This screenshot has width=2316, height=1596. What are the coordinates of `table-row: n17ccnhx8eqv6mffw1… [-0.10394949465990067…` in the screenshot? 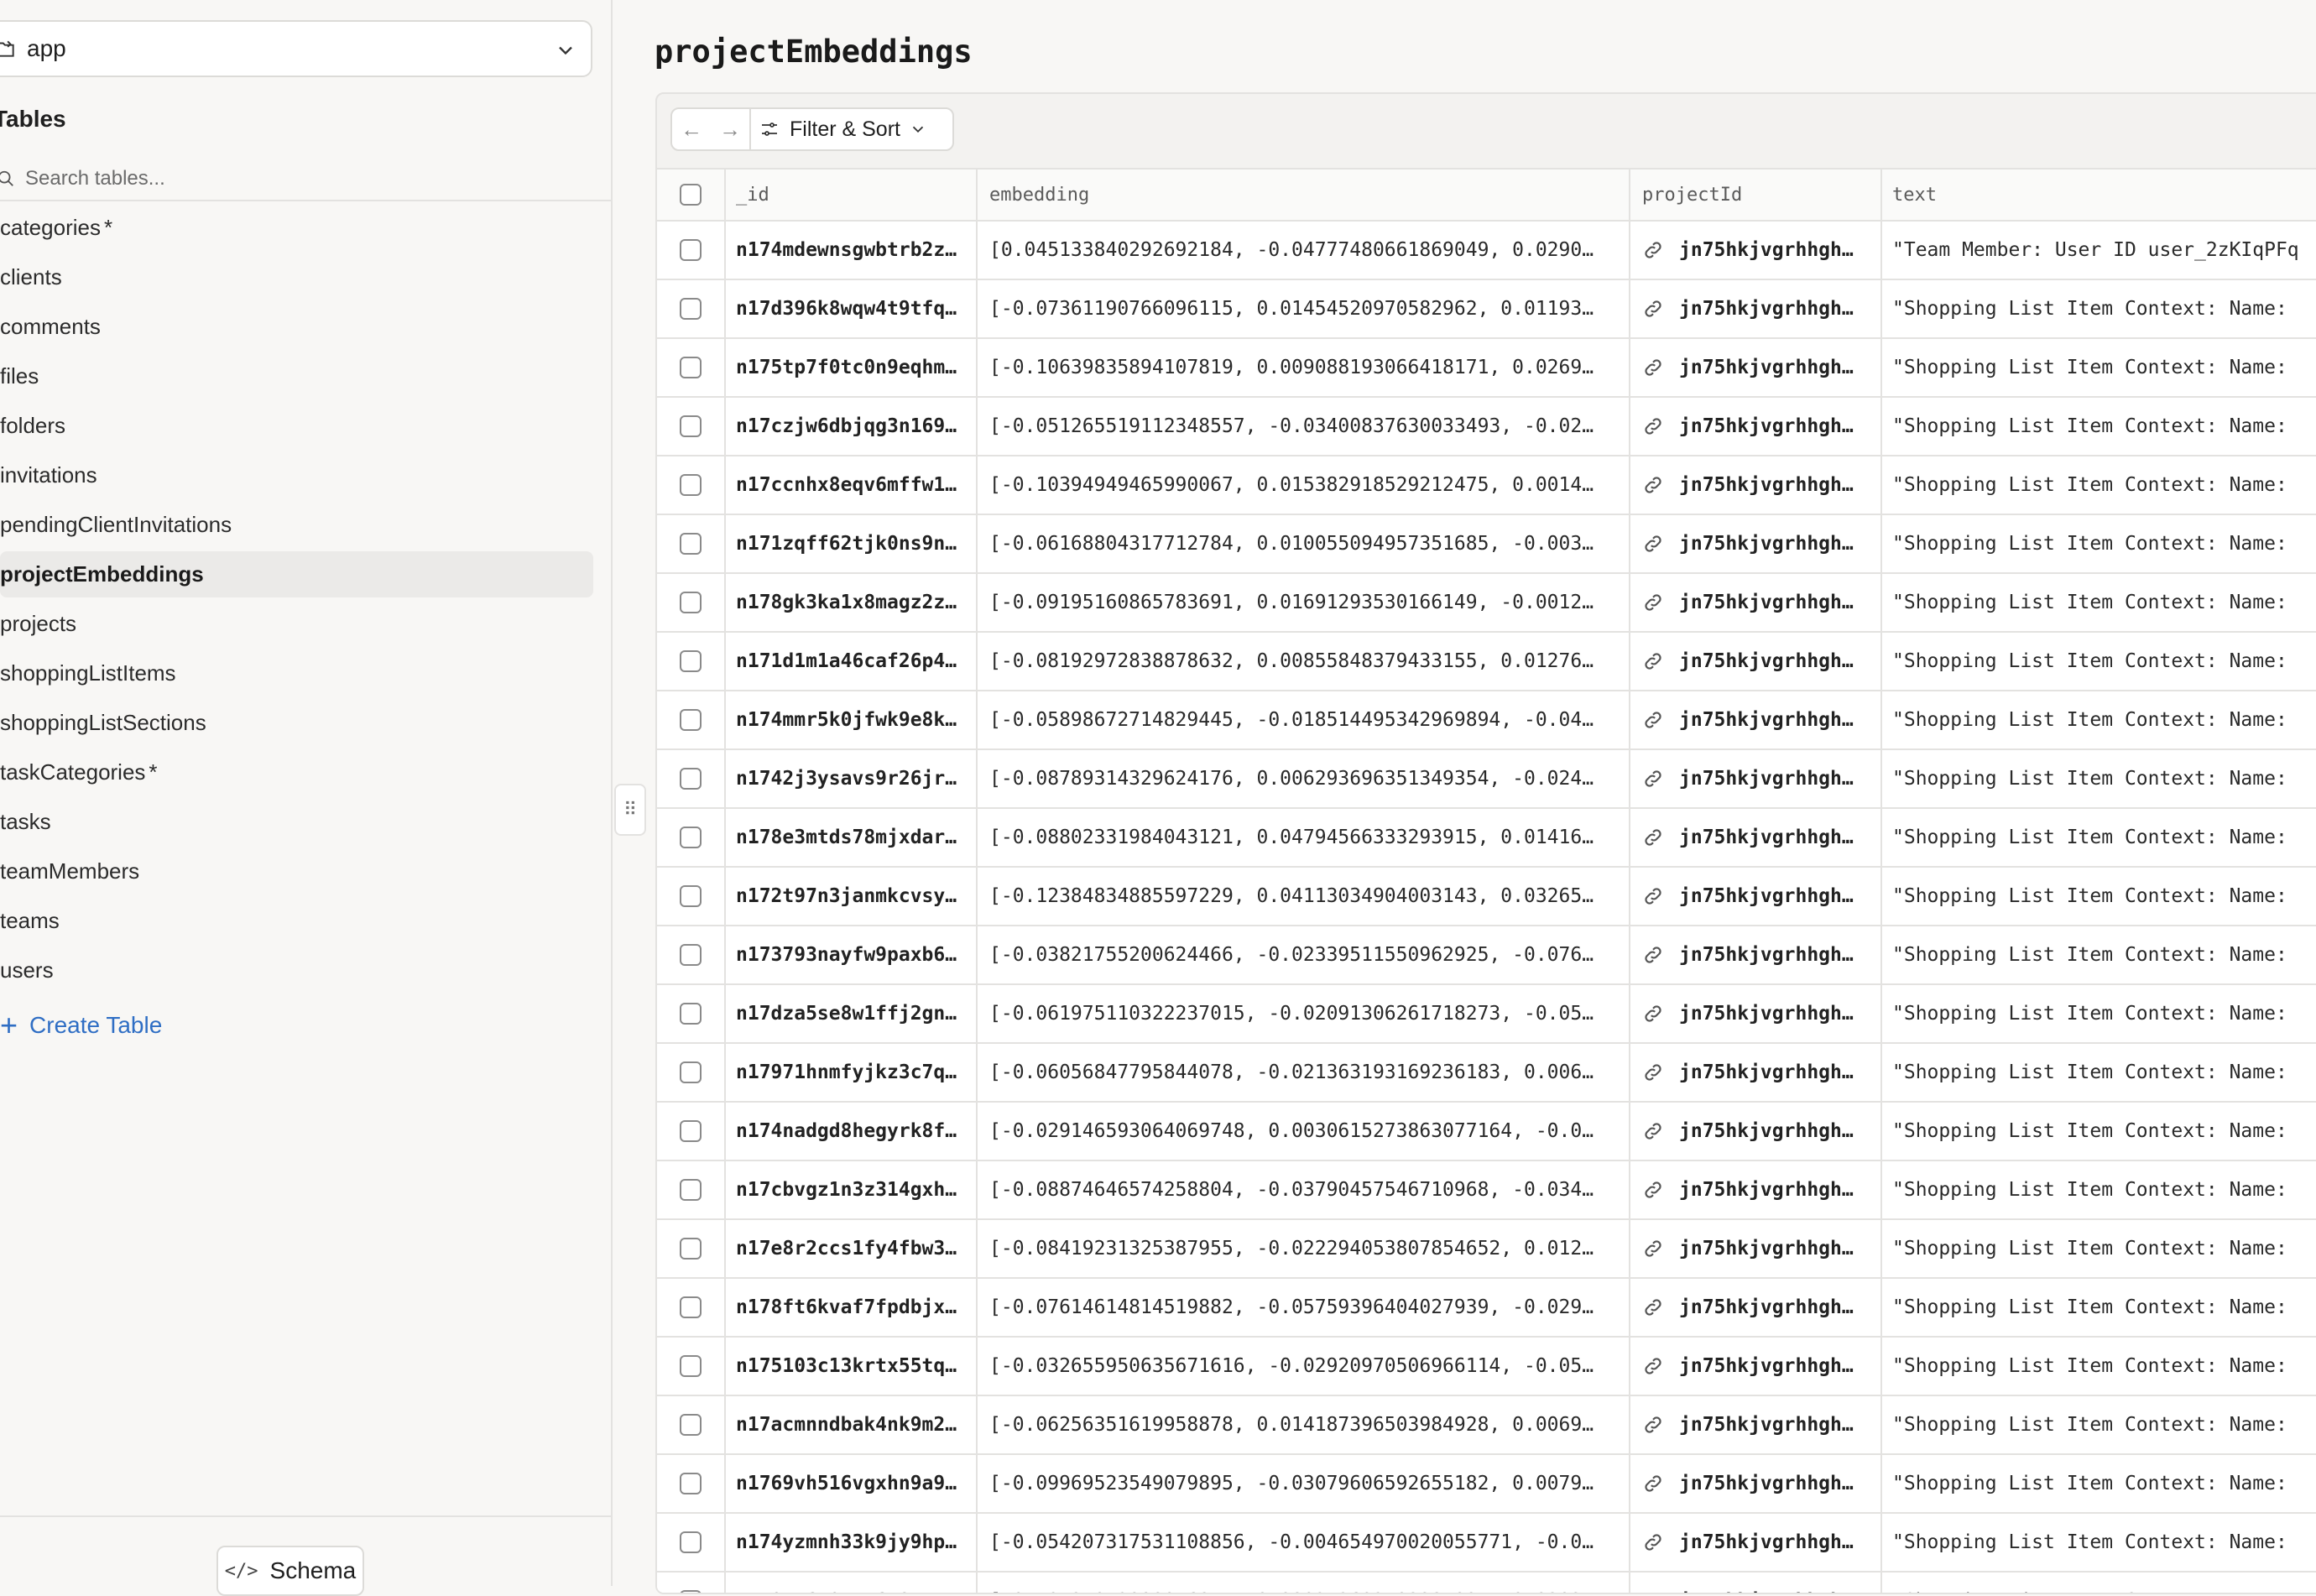 It's located at (1487, 485).